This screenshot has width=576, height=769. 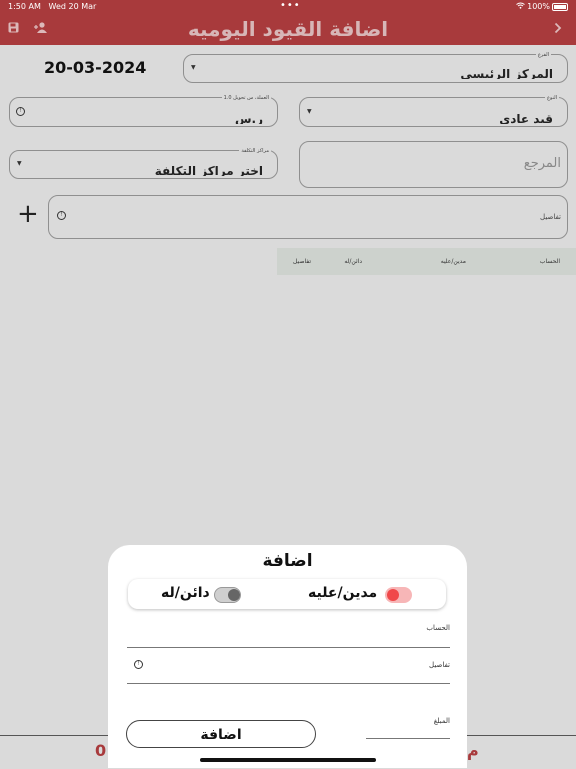 What do you see at coordinates (393, 595) in the screenshot?
I see `debit-toggle-knob` at bounding box center [393, 595].